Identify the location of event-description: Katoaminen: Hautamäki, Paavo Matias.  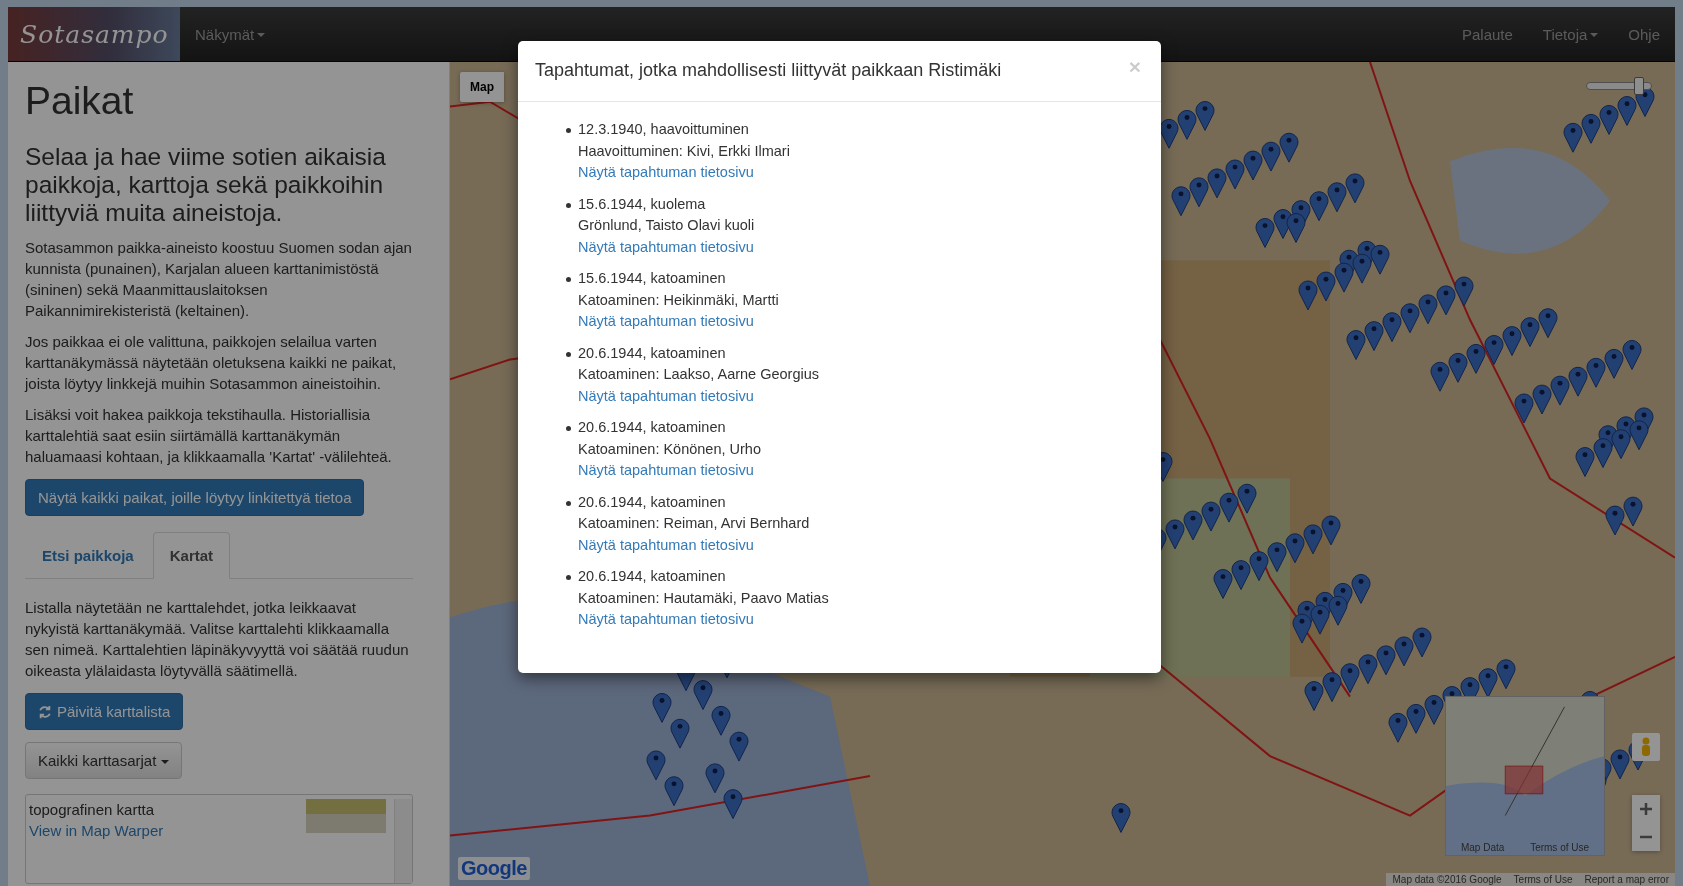
(703, 598).